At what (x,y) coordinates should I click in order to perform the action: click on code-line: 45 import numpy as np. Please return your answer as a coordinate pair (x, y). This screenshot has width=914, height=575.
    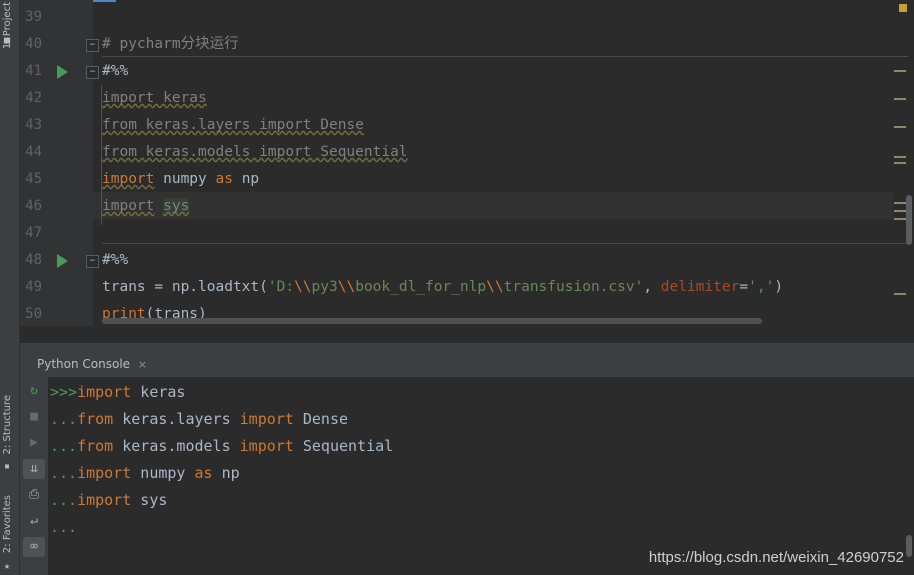
    Looking at the image, I should click on (460, 179).